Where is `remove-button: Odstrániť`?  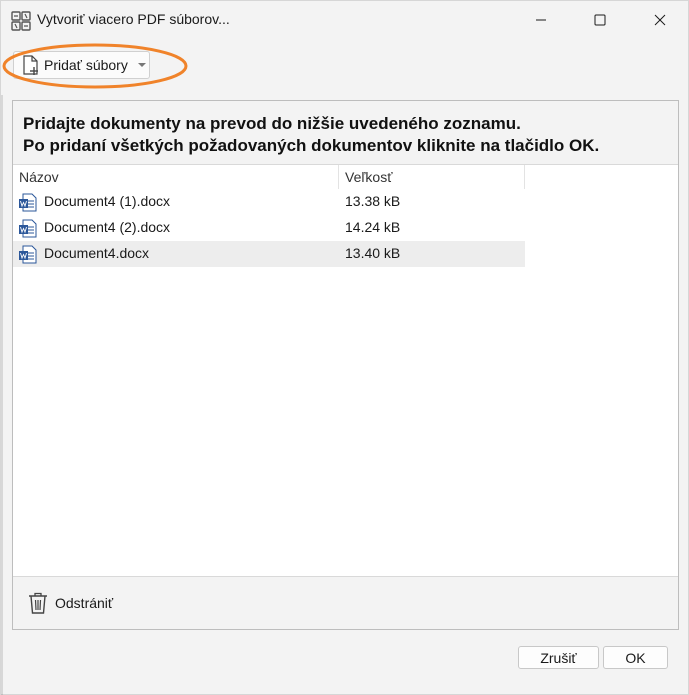
remove-button: Odstrániť is located at coordinates (70, 603).